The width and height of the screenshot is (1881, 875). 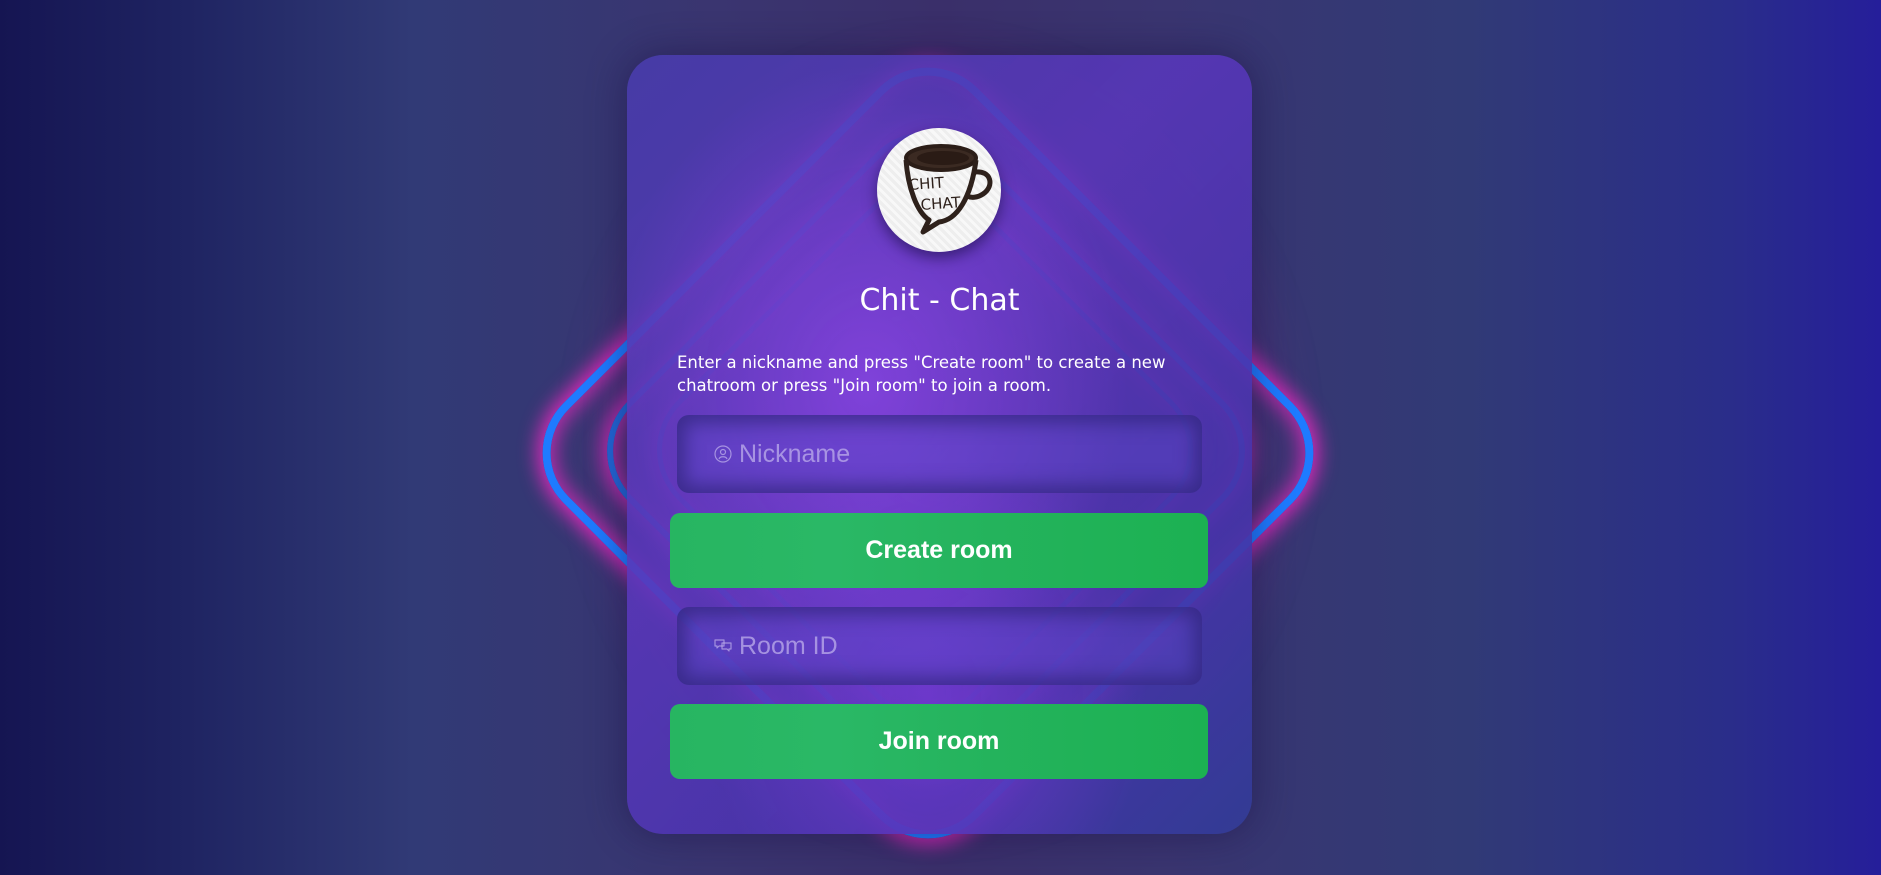 I want to click on app-logo: CHIT CHAT., so click(x=939, y=190).